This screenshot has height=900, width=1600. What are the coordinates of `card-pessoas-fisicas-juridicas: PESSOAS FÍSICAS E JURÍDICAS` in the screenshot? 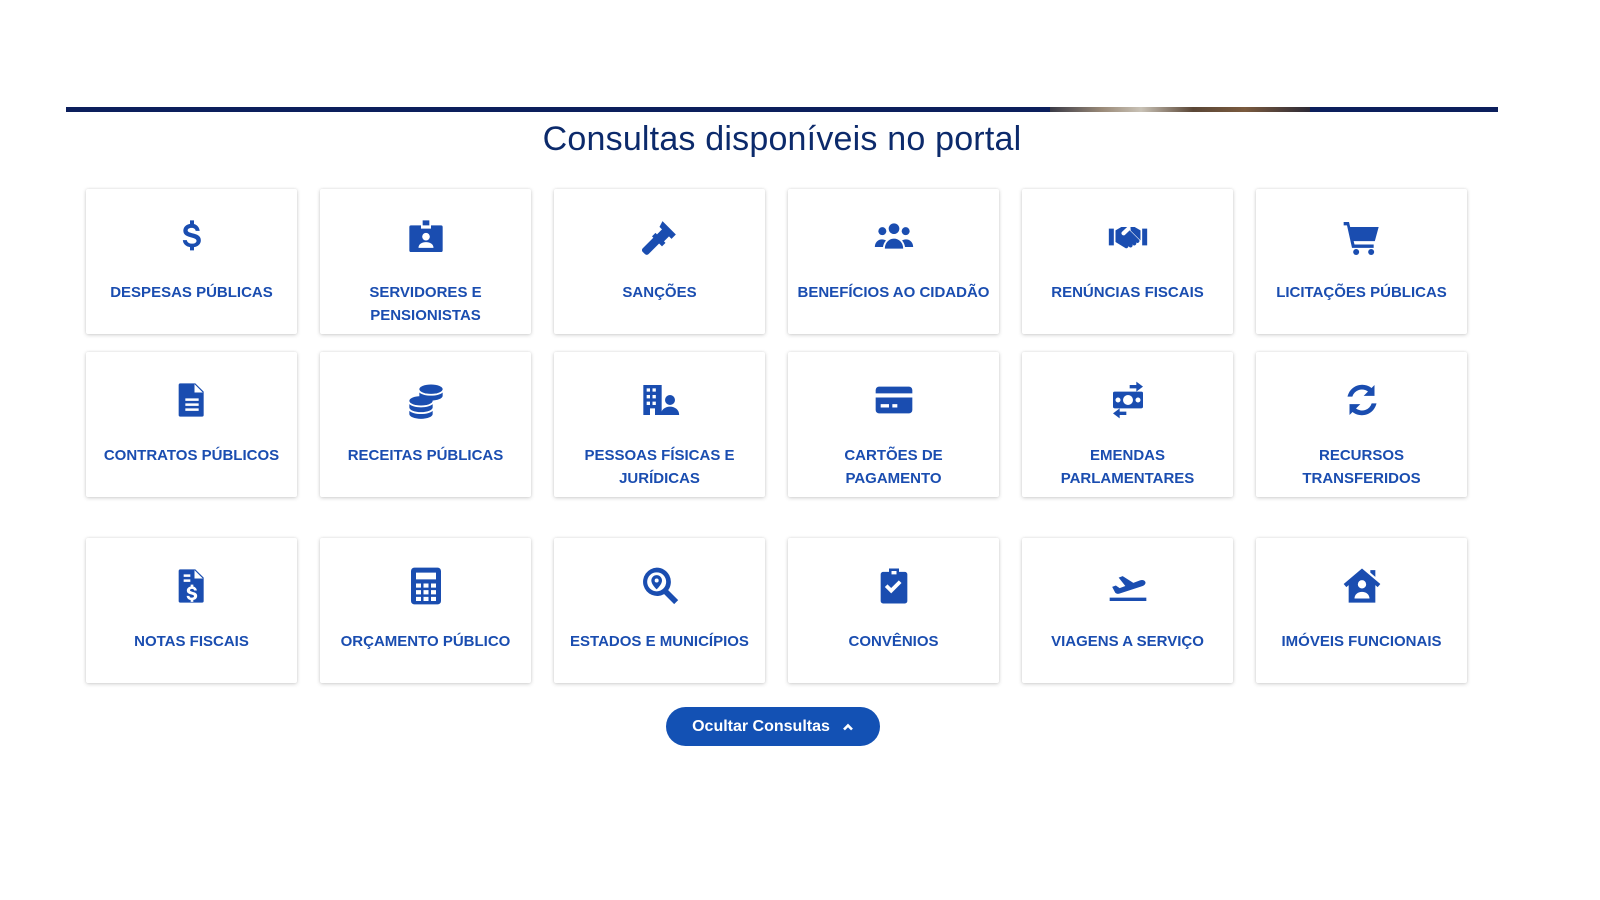 It's located at (659, 424).